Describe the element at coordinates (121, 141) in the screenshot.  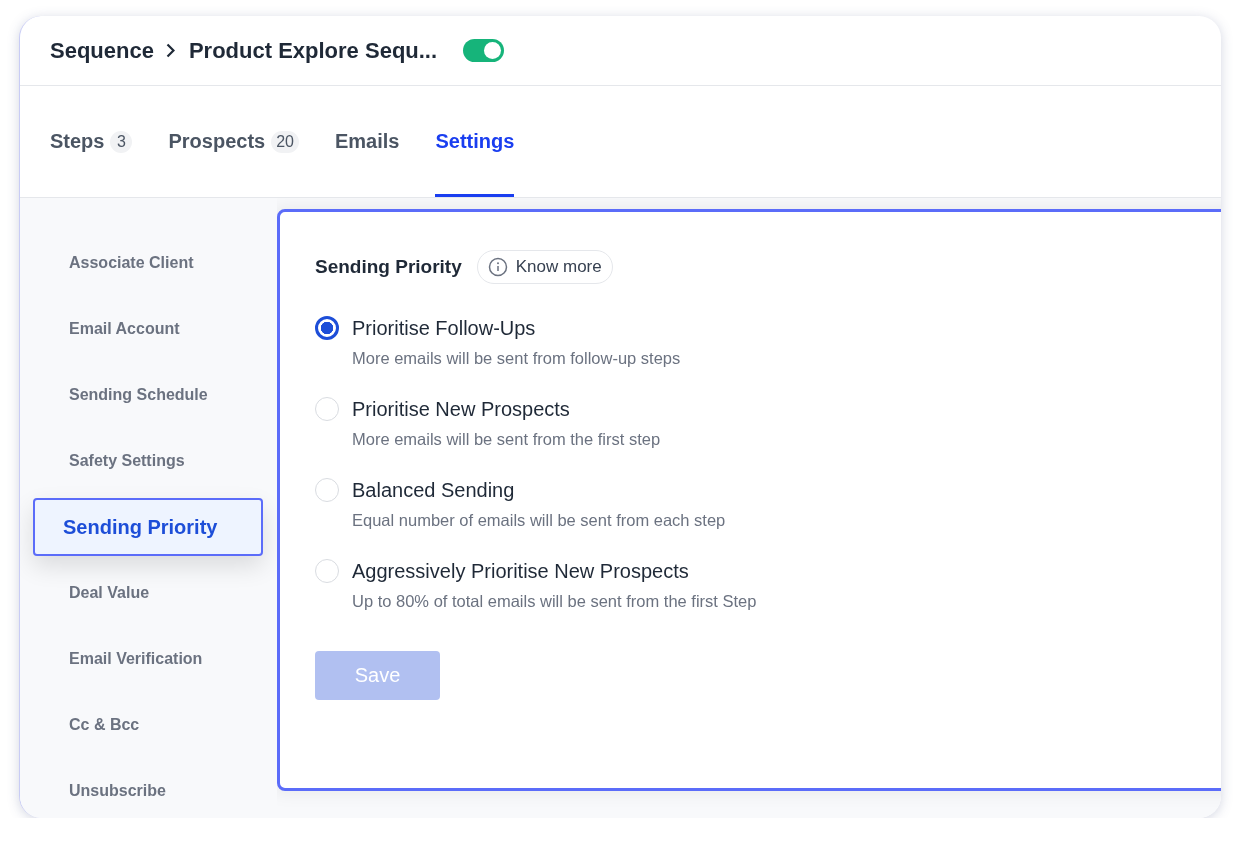
I see `count-badge: 3` at that location.